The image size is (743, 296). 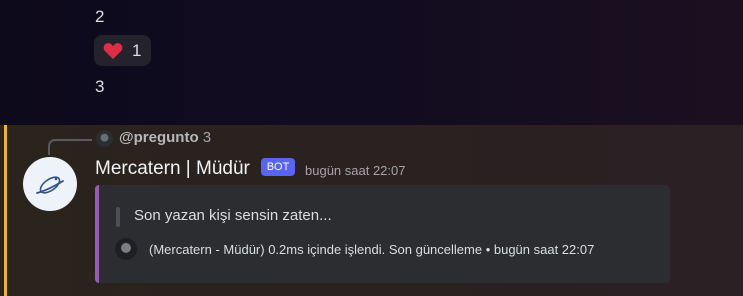 I want to click on heart-icon, so click(x=113, y=53).